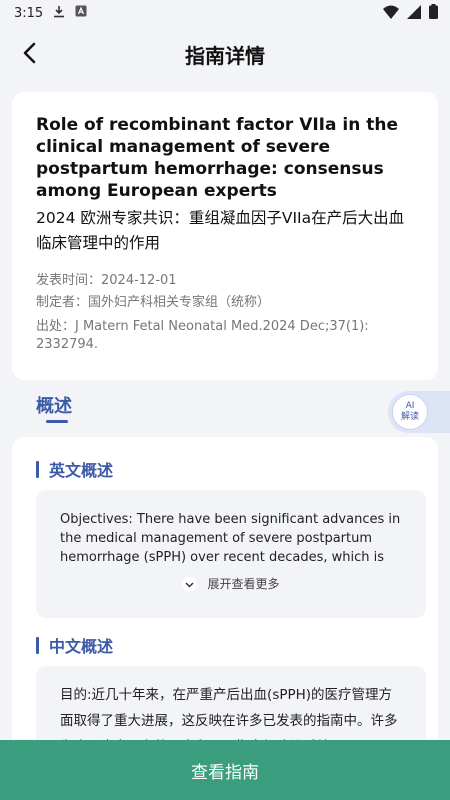  I want to click on chevron-left-icon, so click(29, 55).